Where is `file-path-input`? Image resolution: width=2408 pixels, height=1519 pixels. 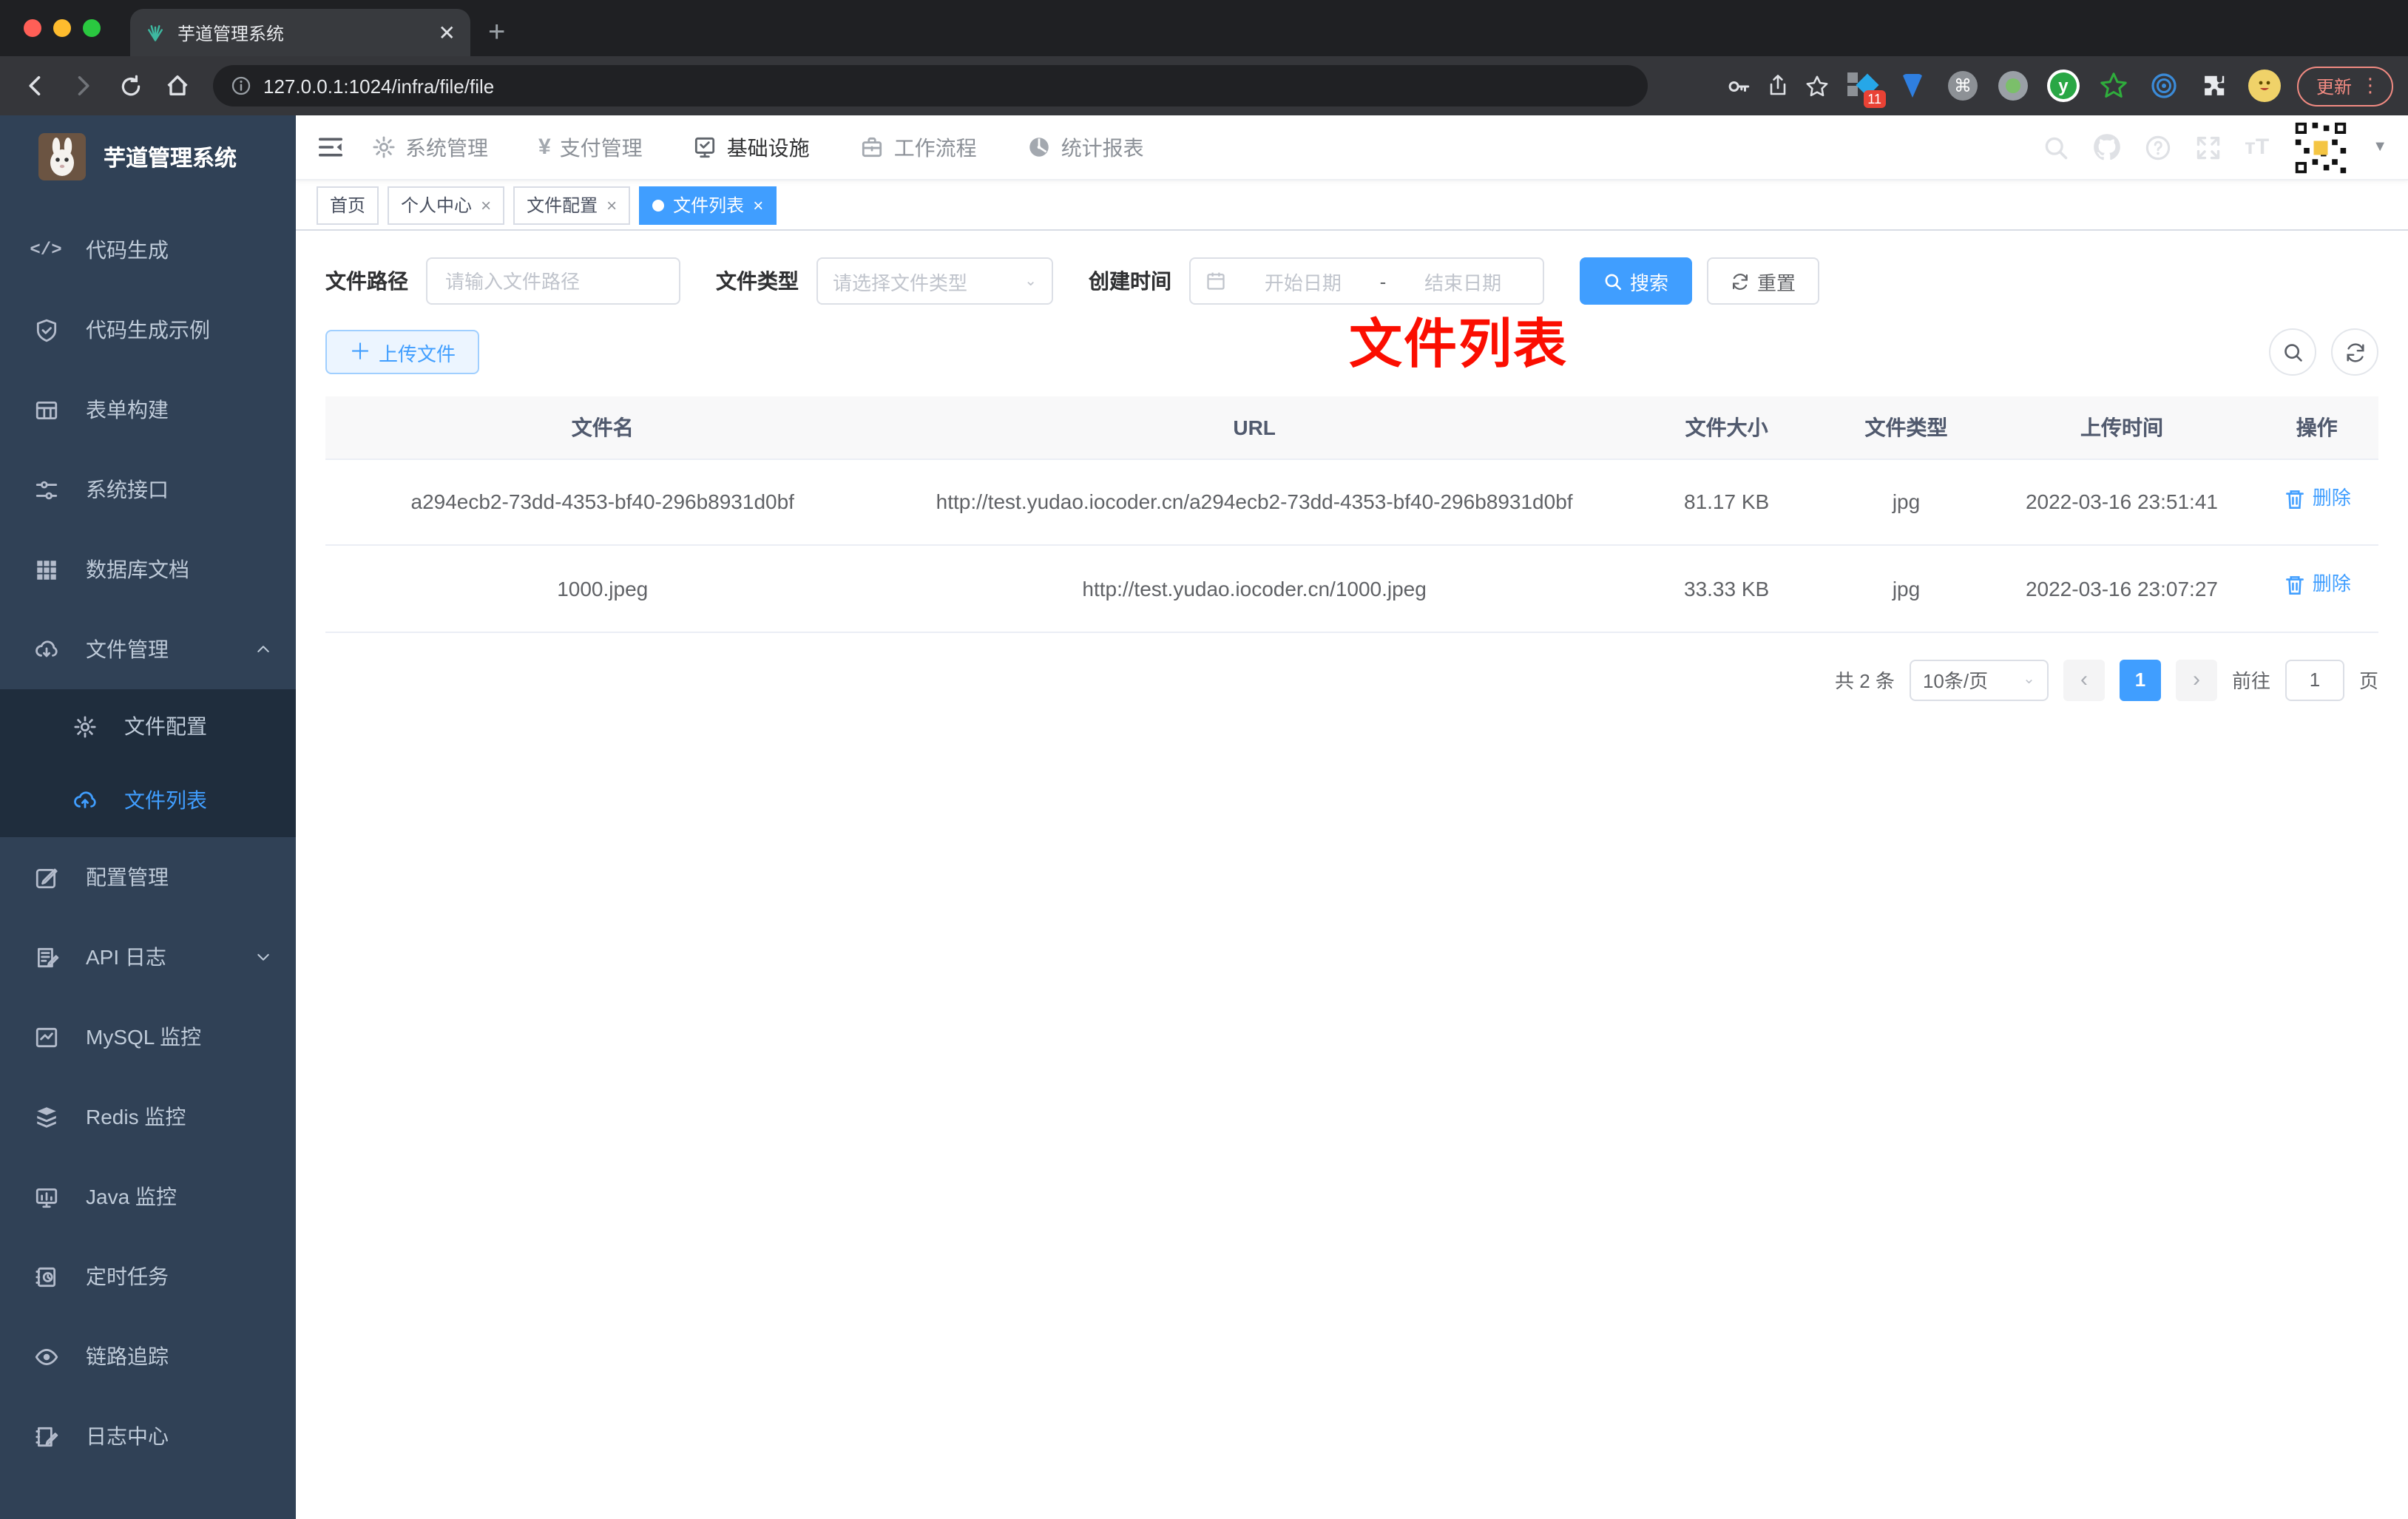
file-path-input is located at coordinates (553, 281).